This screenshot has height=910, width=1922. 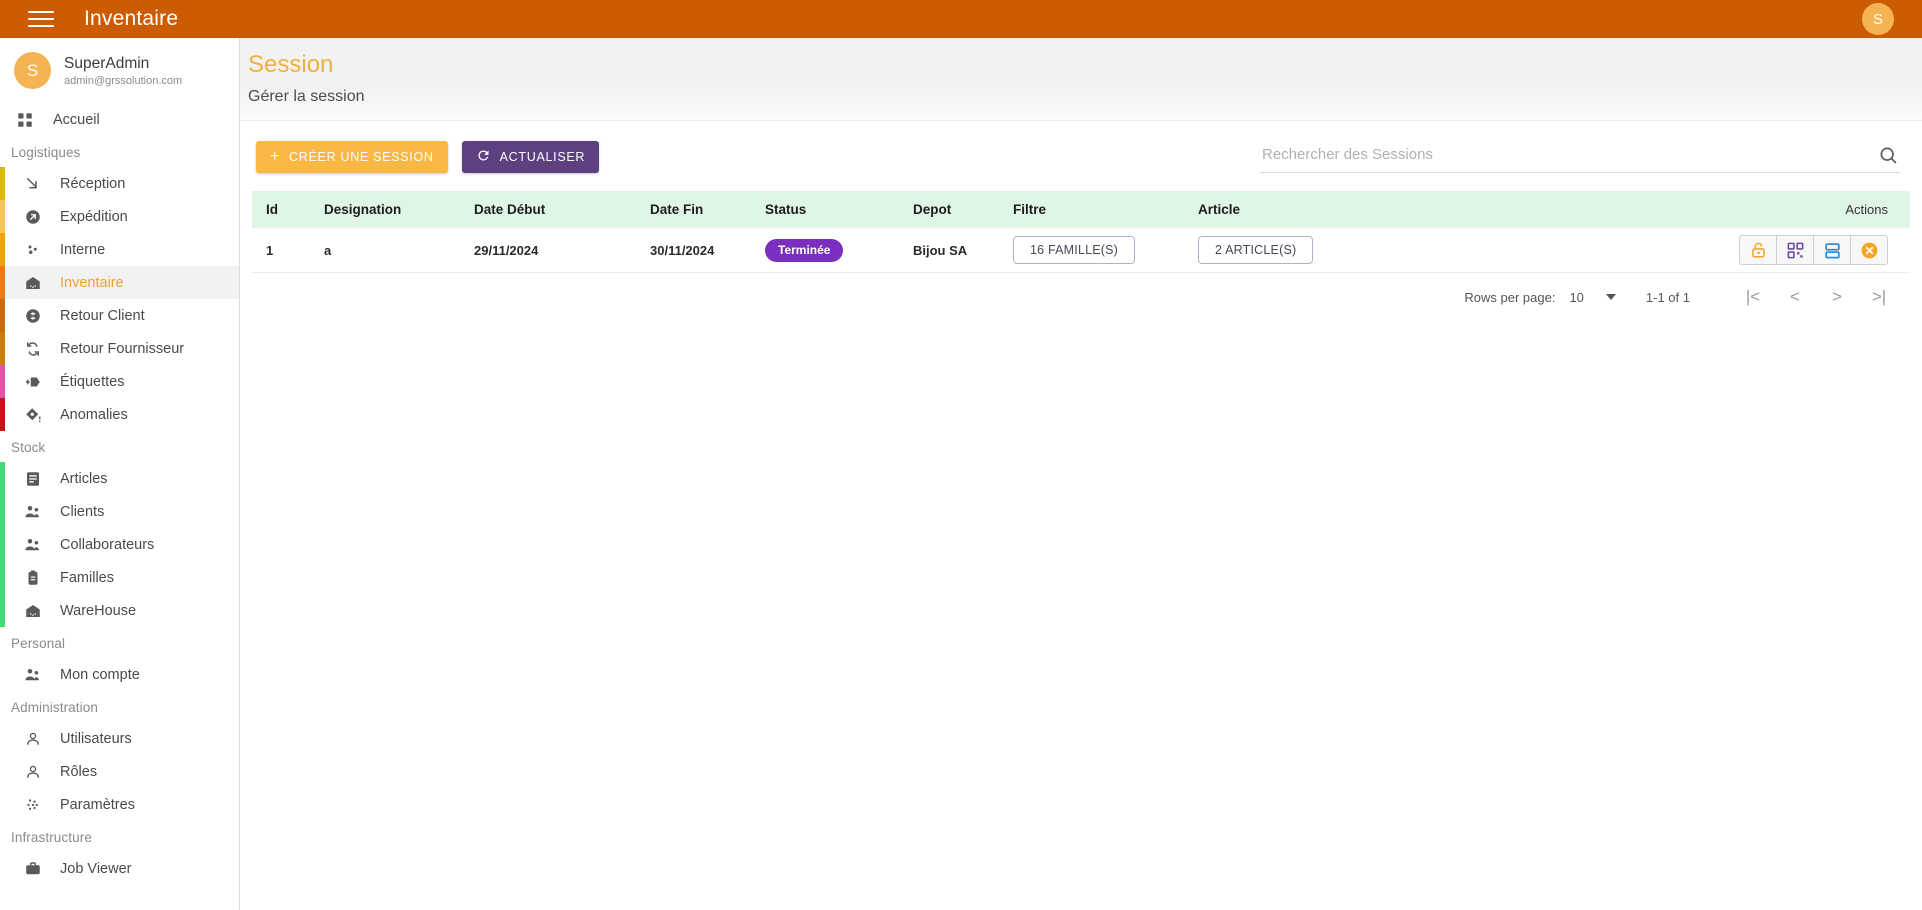 I want to click on column-header-article: Article, so click(x=1219, y=209).